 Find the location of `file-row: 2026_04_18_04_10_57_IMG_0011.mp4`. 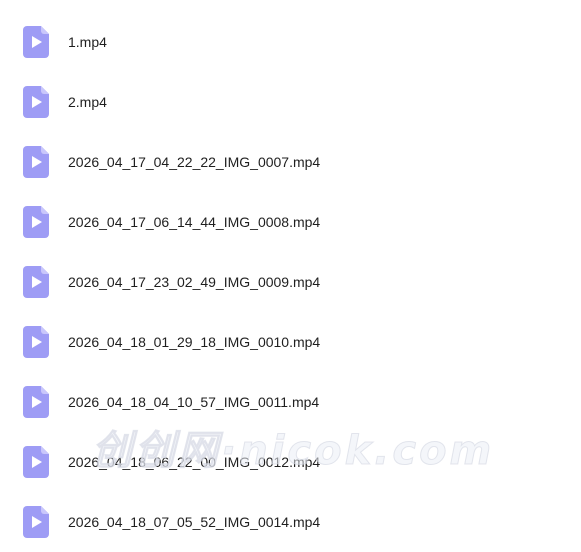

file-row: 2026_04_18_04_10_57_IMG_0011.mp4 is located at coordinates (290, 402).